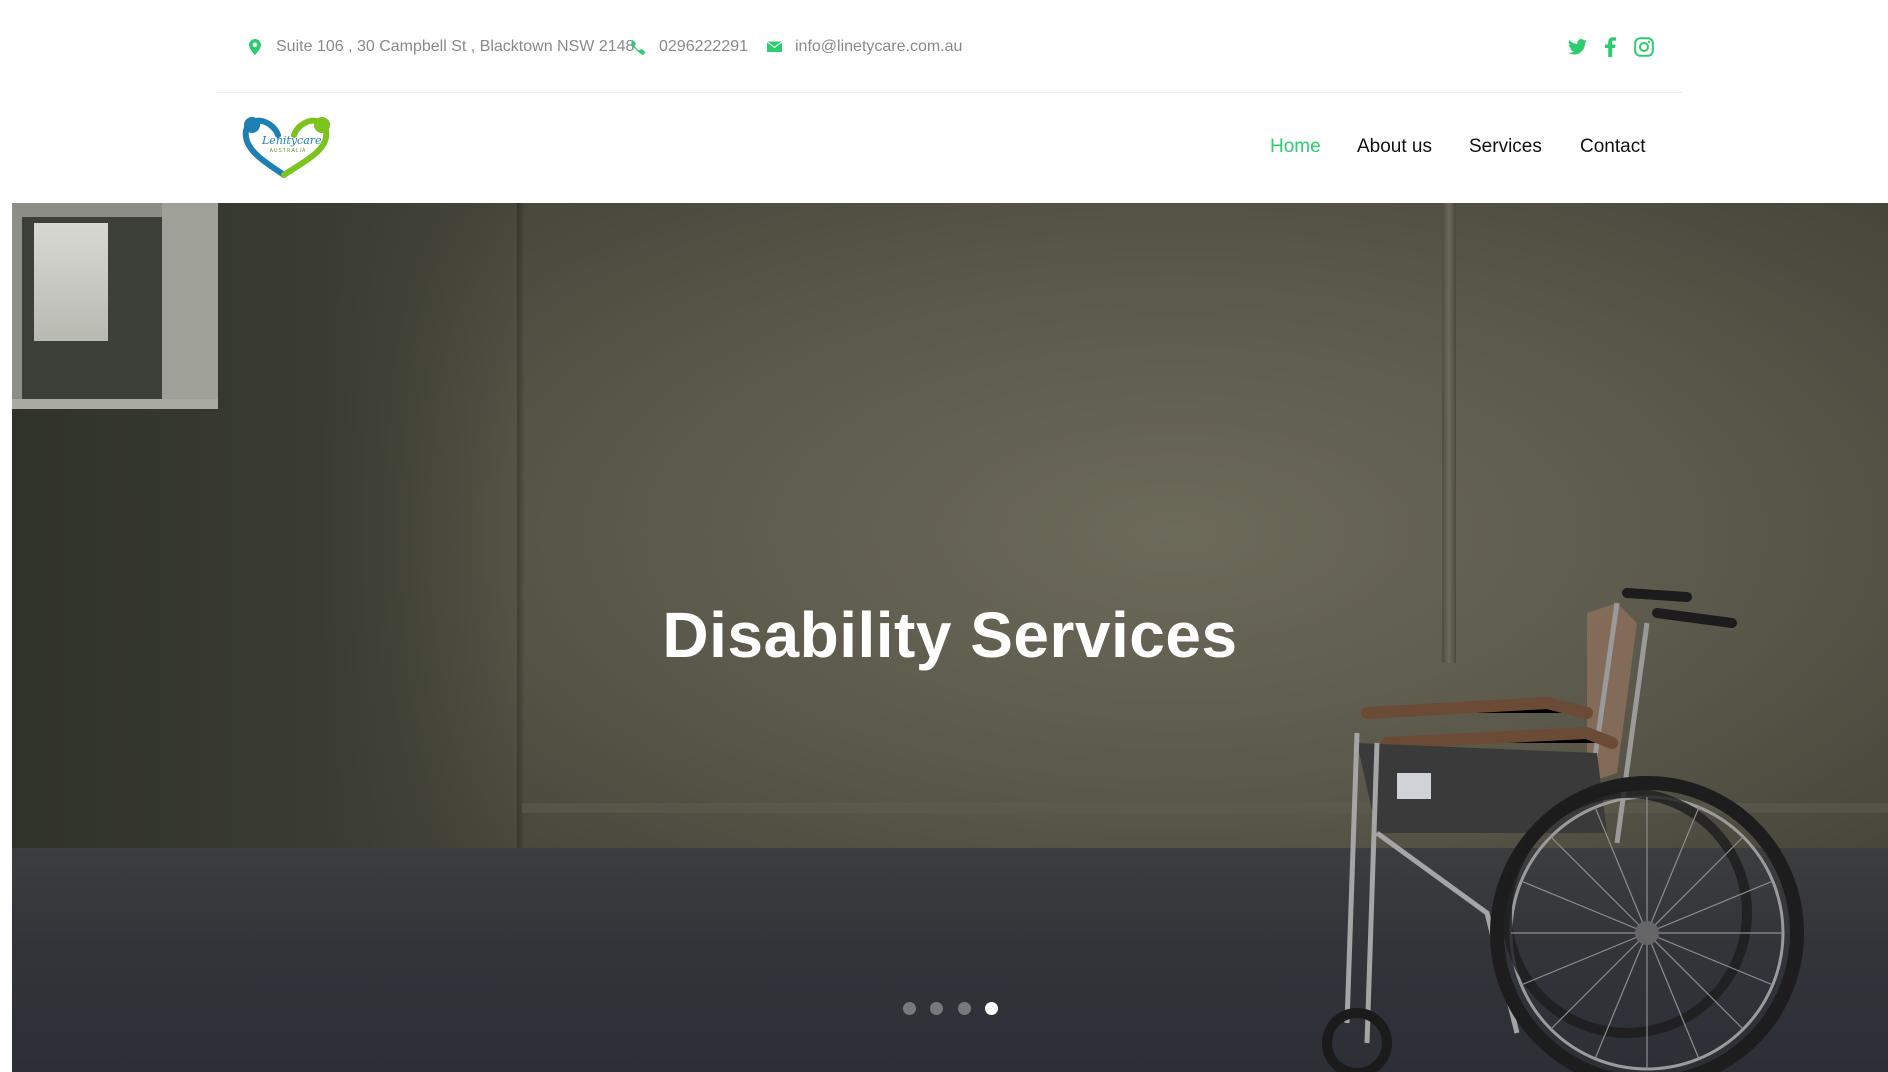 Image resolution: width=1888 pixels, height=1072 pixels. What do you see at coordinates (255, 47) in the screenshot?
I see `map-pin-icon` at bounding box center [255, 47].